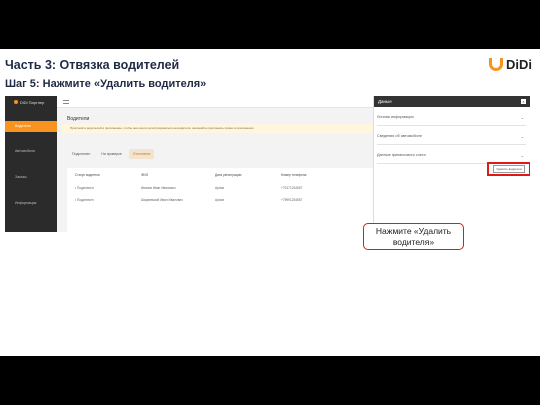 Image resolution: width=540 pixels, height=405 pixels. What do you see at coordinates (31, 203) in the screenshot?
I see `sidebar-item-info: Информация` at bounding box center [31, 203].